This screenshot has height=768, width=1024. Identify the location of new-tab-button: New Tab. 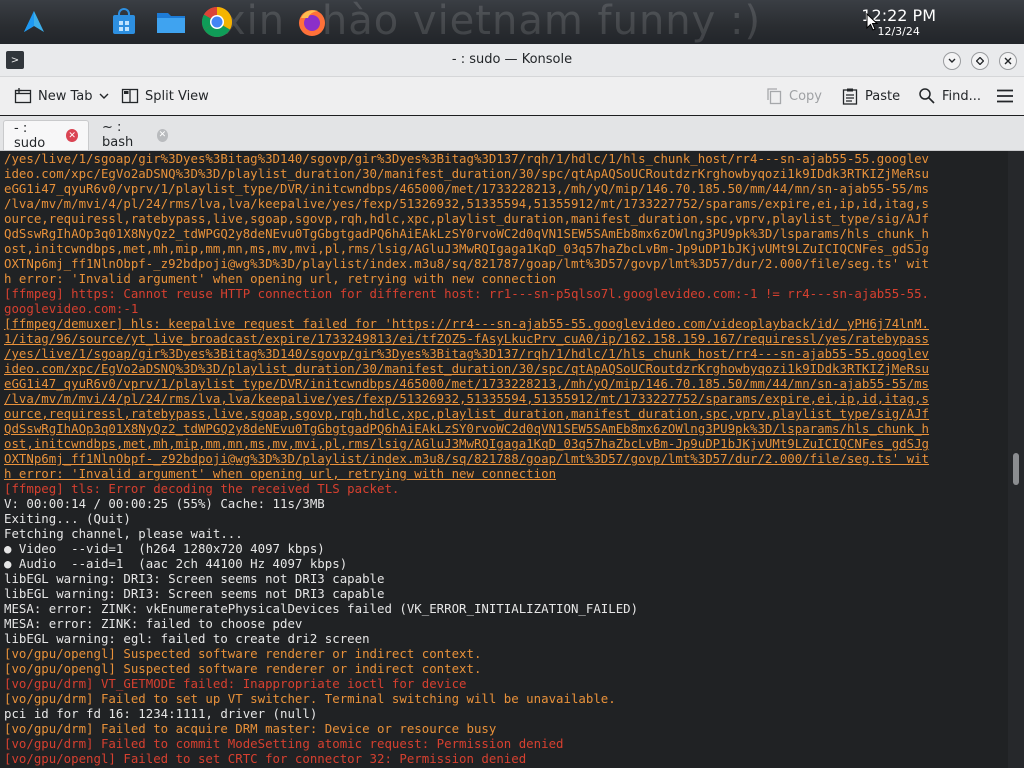
(61, 96).